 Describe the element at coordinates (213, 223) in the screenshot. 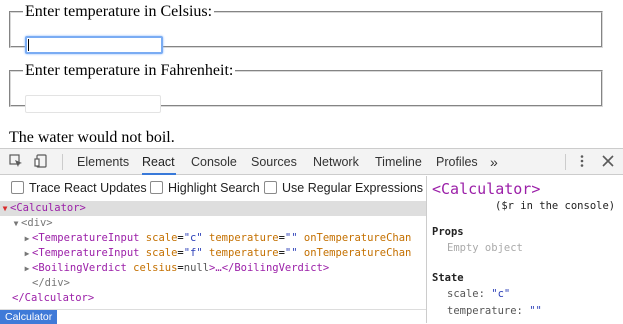

I see `tree-node-div: ▼ <div>` at that location.